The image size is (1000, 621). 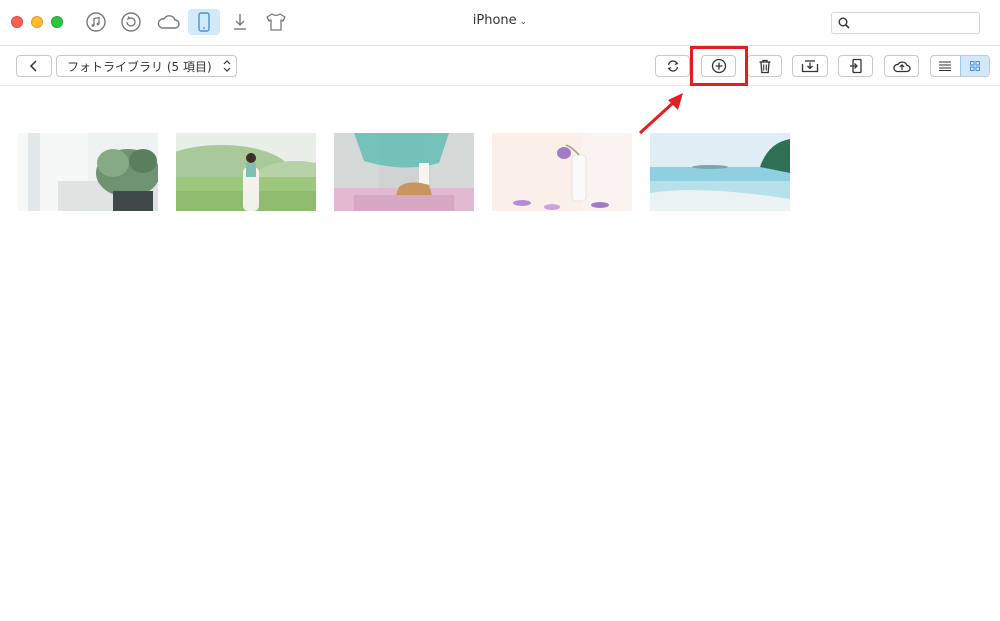 I want to click on upload-cloud-icon, so click(x=901, y=67).